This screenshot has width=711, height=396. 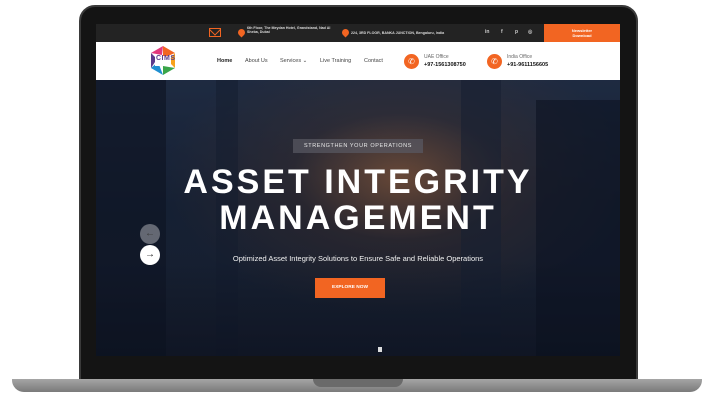 What do you see at coordinates (350, 288) in the screenshot?
I see `explore-now-button: EXPLORE NOW` at bounding box center [350, 288].